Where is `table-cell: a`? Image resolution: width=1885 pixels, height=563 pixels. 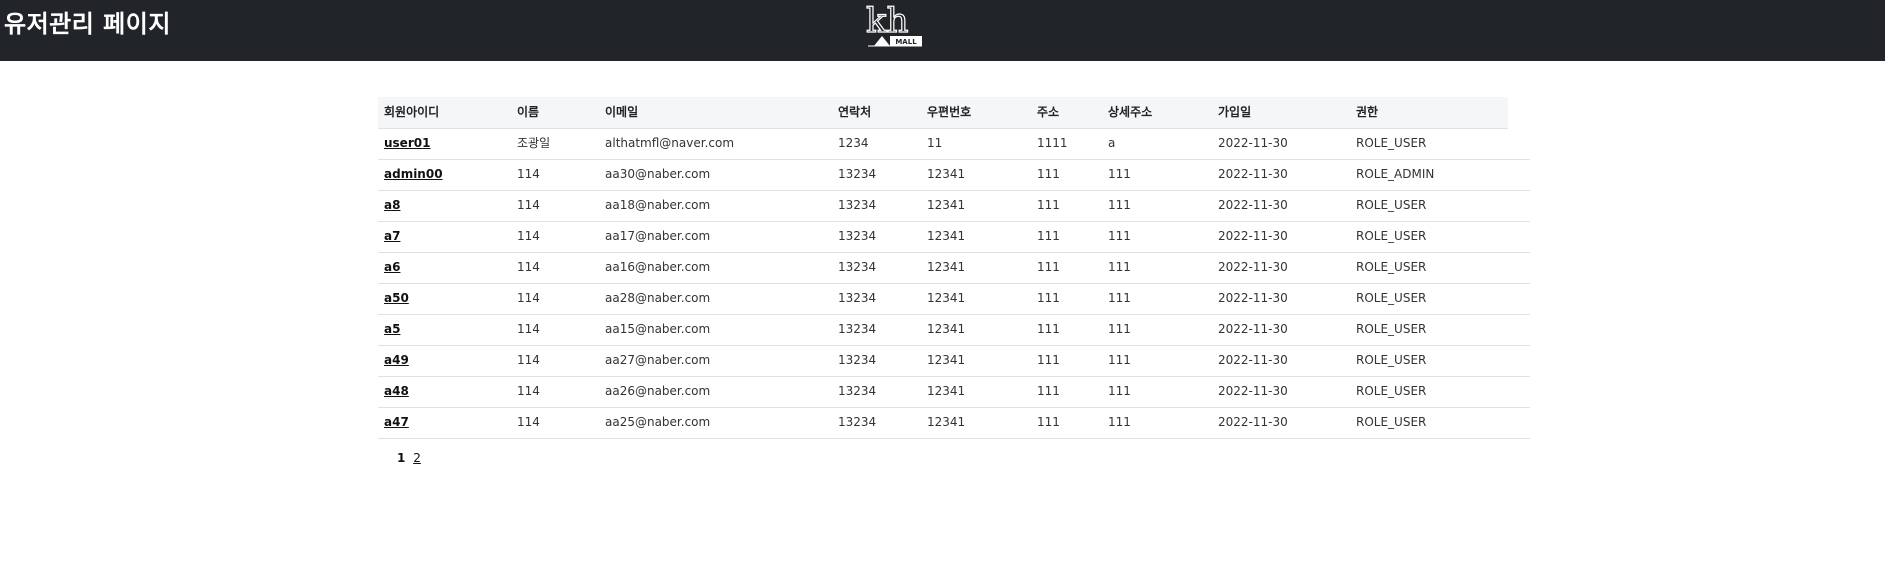
table-cell: a is located at coordinates (1112, 143).